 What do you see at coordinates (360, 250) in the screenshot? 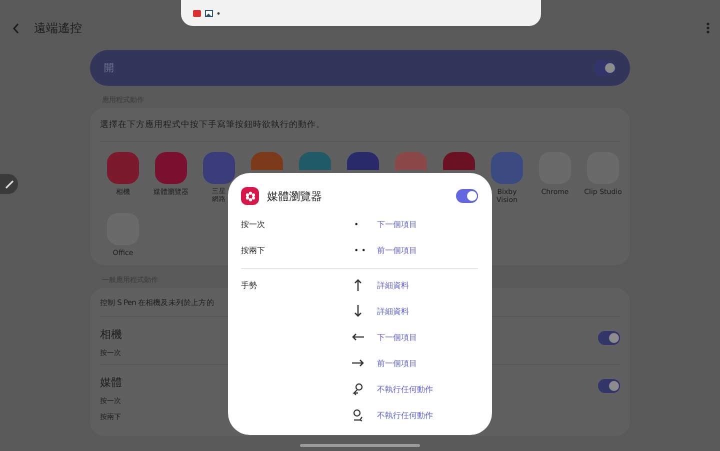
I see `press-symbol: • •` at bounding box center [360, 250].